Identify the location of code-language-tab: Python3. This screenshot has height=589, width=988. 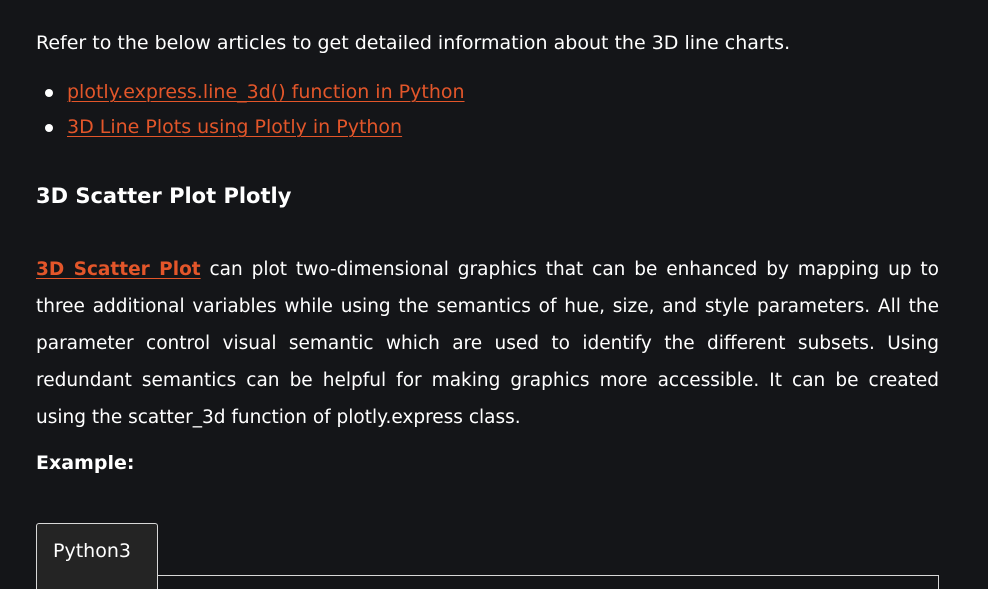
(97, 556).